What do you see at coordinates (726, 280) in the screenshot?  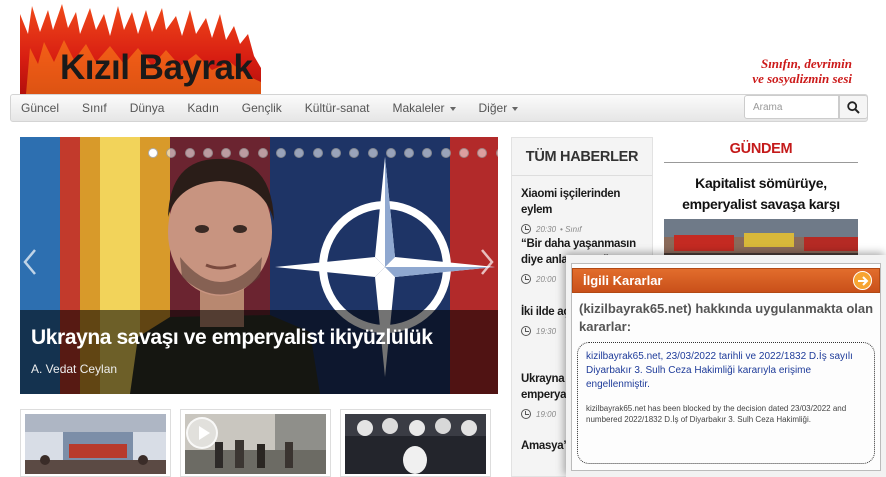 I see `block-notice-titlebar: İlgili Kararlar` at bounding box center [726, 280].